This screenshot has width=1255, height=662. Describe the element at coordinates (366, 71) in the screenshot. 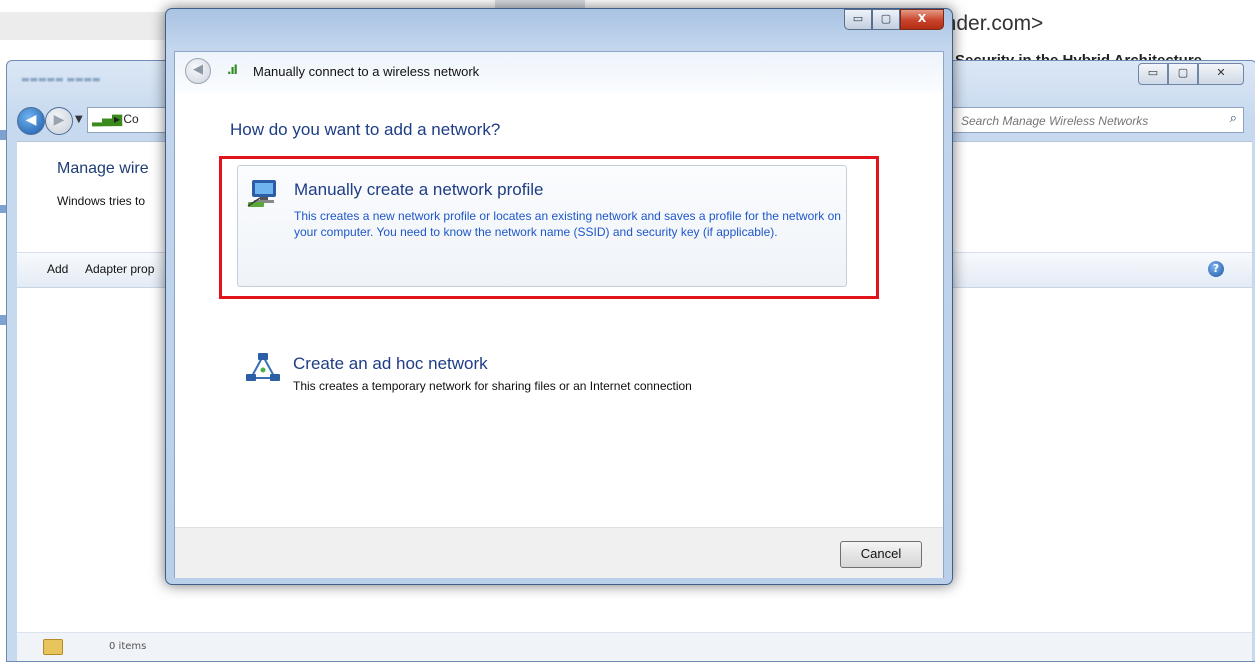

I see `dialog-title: Manually connect to a wireless network` at that location.